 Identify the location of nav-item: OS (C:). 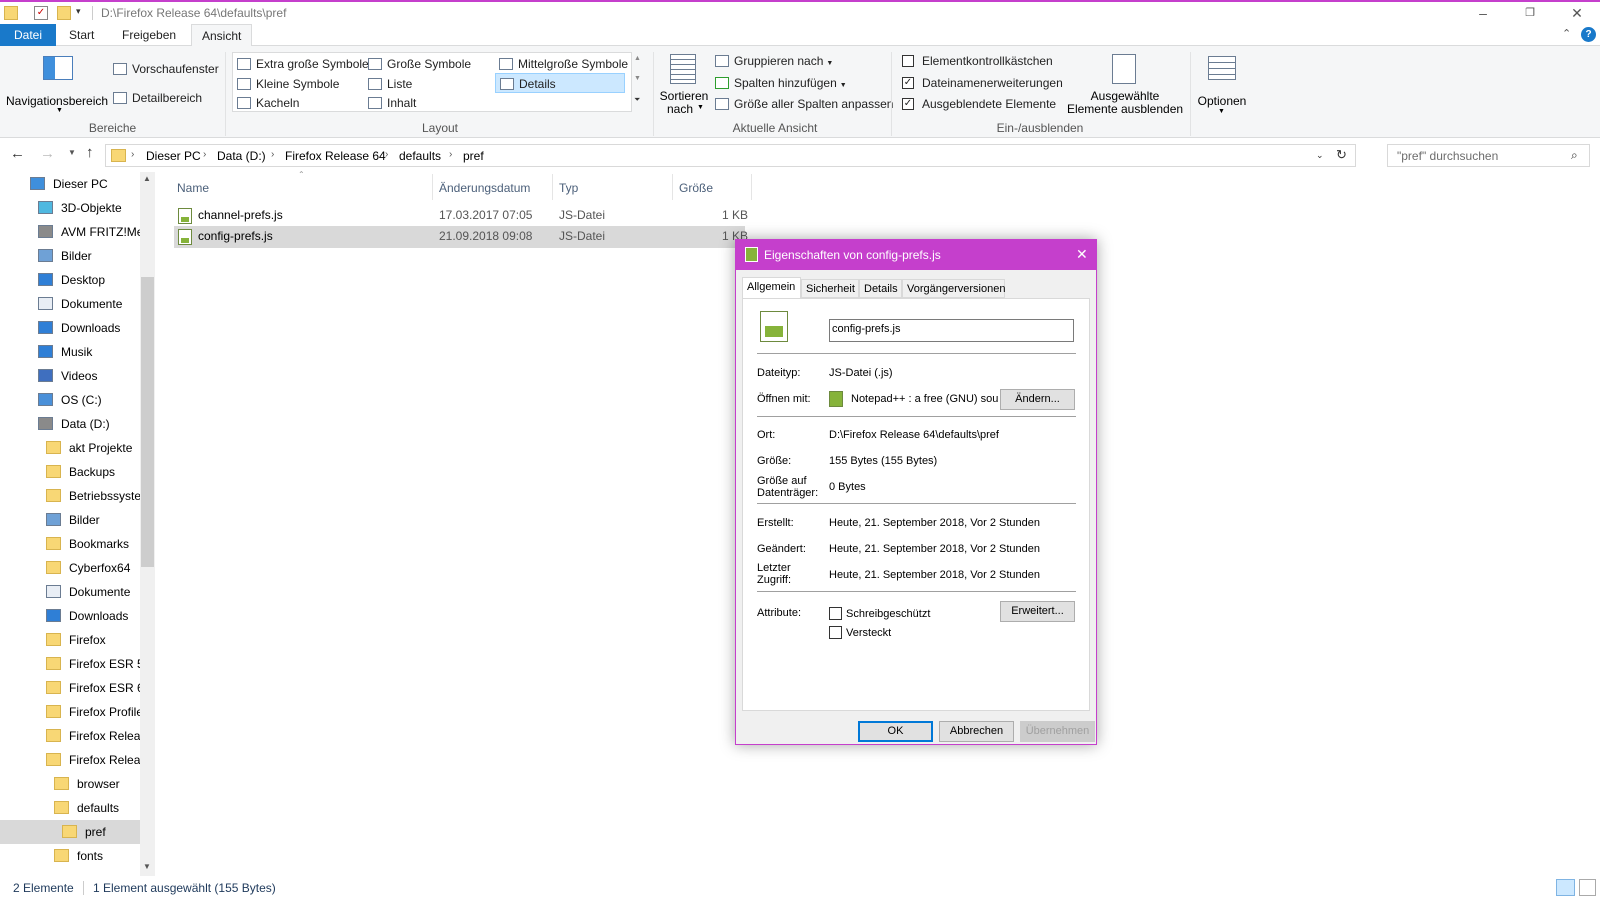
(70, 400).